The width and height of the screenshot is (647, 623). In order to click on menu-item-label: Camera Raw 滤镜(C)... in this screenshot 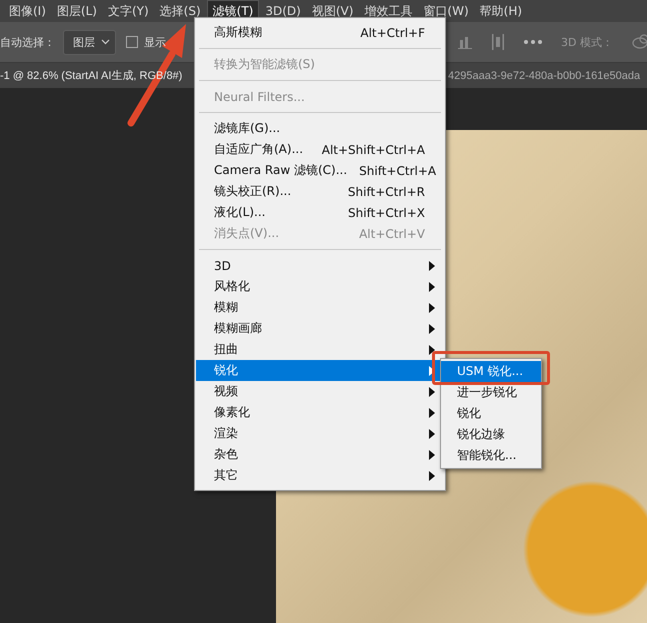, I will do `click(281, 170)`.